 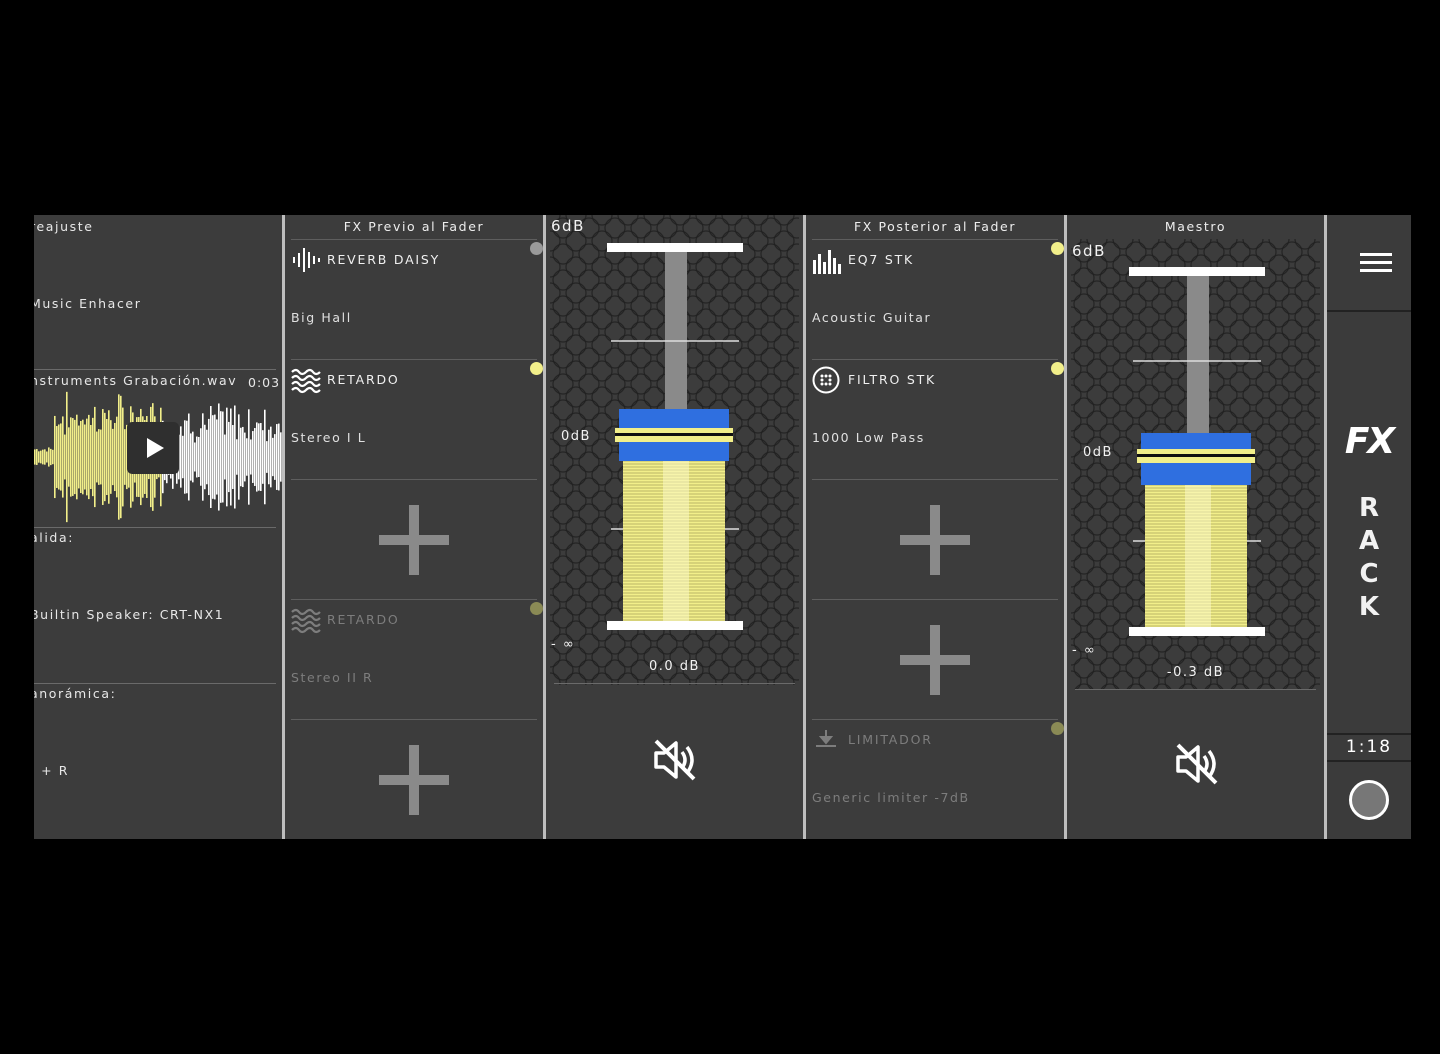 What do you see at coordinates (1369, 541) in the screenshot?
I see `rack-letter: A` at bounding box center [1369, 541].